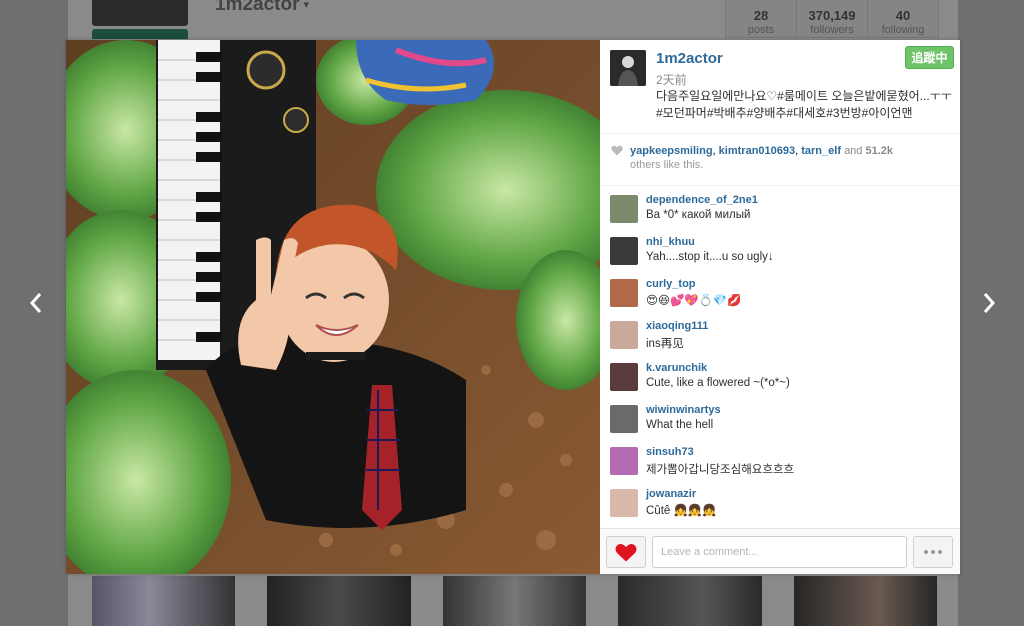 Image resolution: width=1024 pixels, height=626 pixels. I want to click on like-user-link: yapkeepsmiling, so click(671, 151).